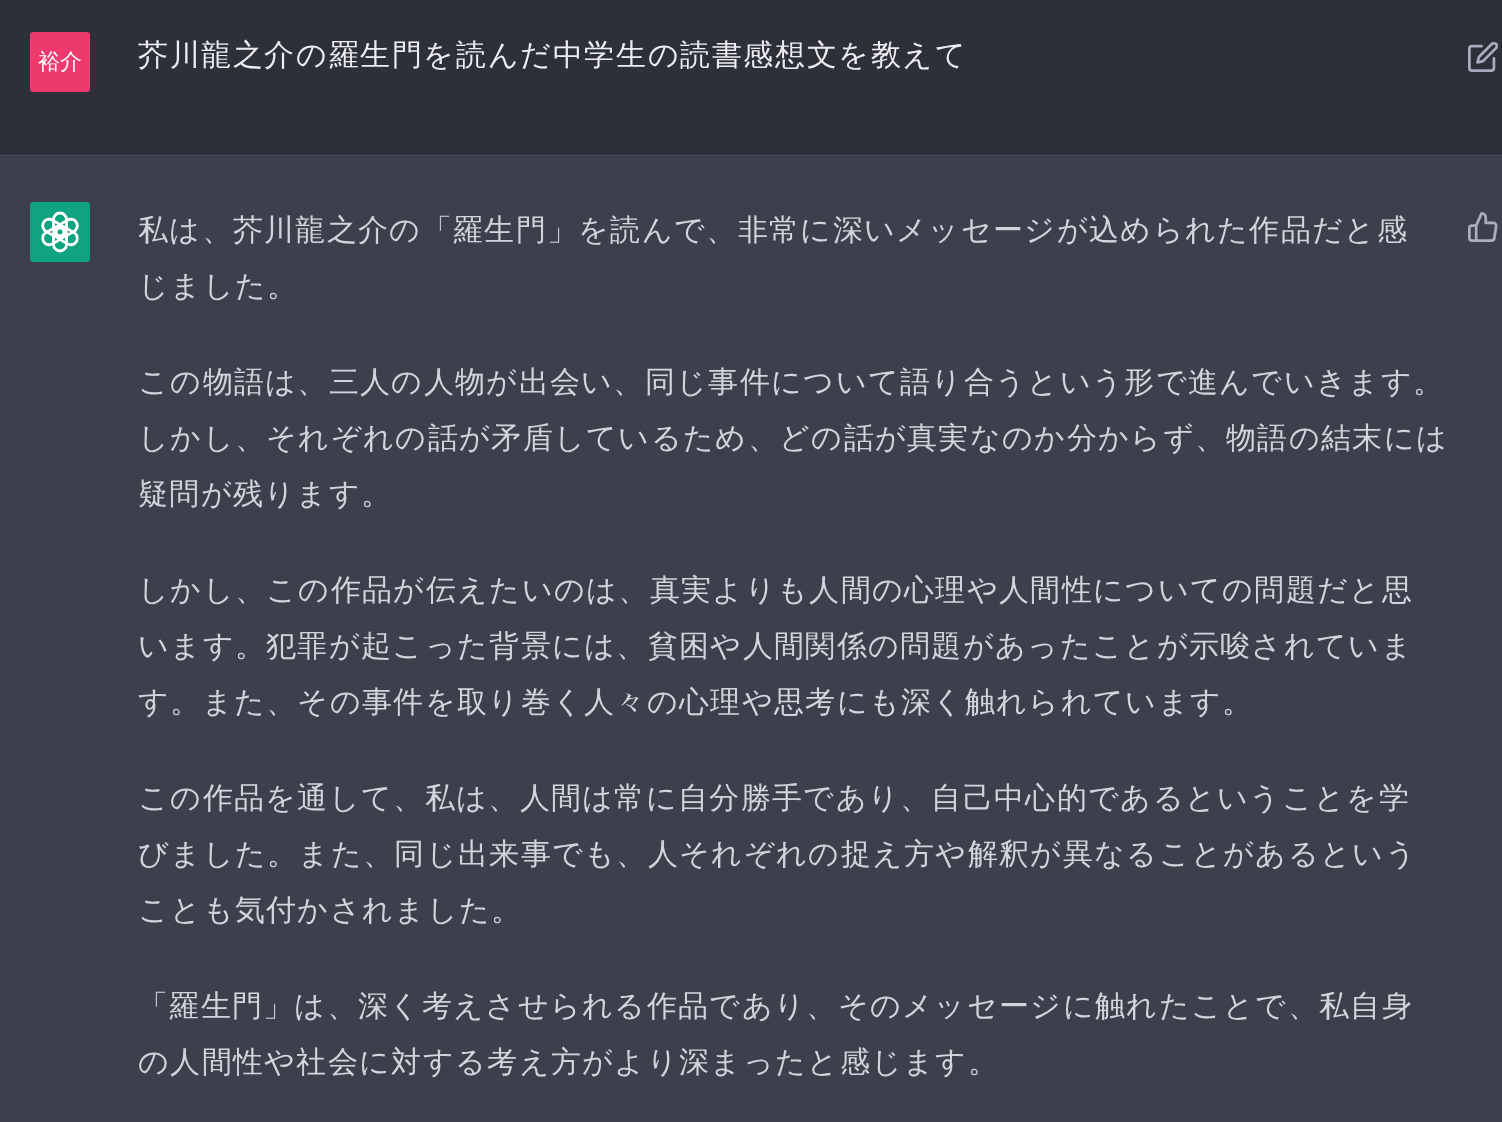 This screenshot has width=1502, height=1122. Describe the element at coordinates (60, 62) in the screenshot. I see `user-avatar: 裕介` at that location.